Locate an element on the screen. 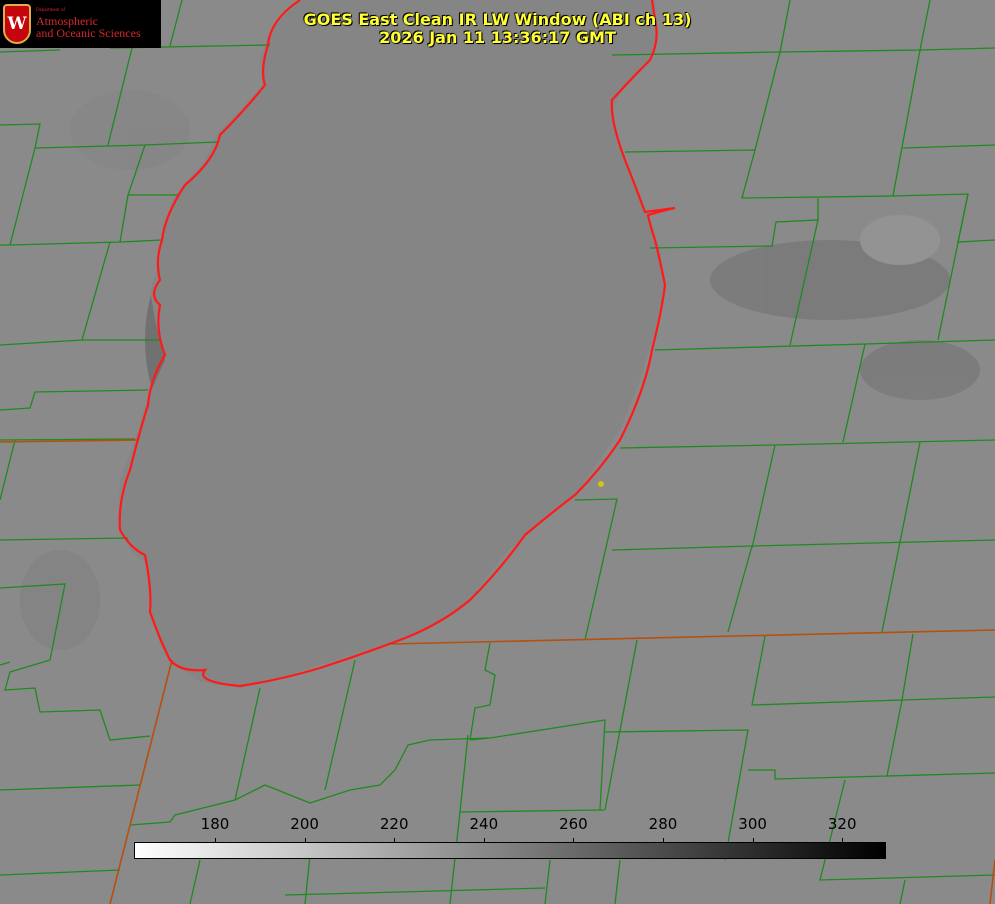 The width and height of the screenshot is (995, 904). colorbar-tick-label: 300 is located at coordinates (752, 824).